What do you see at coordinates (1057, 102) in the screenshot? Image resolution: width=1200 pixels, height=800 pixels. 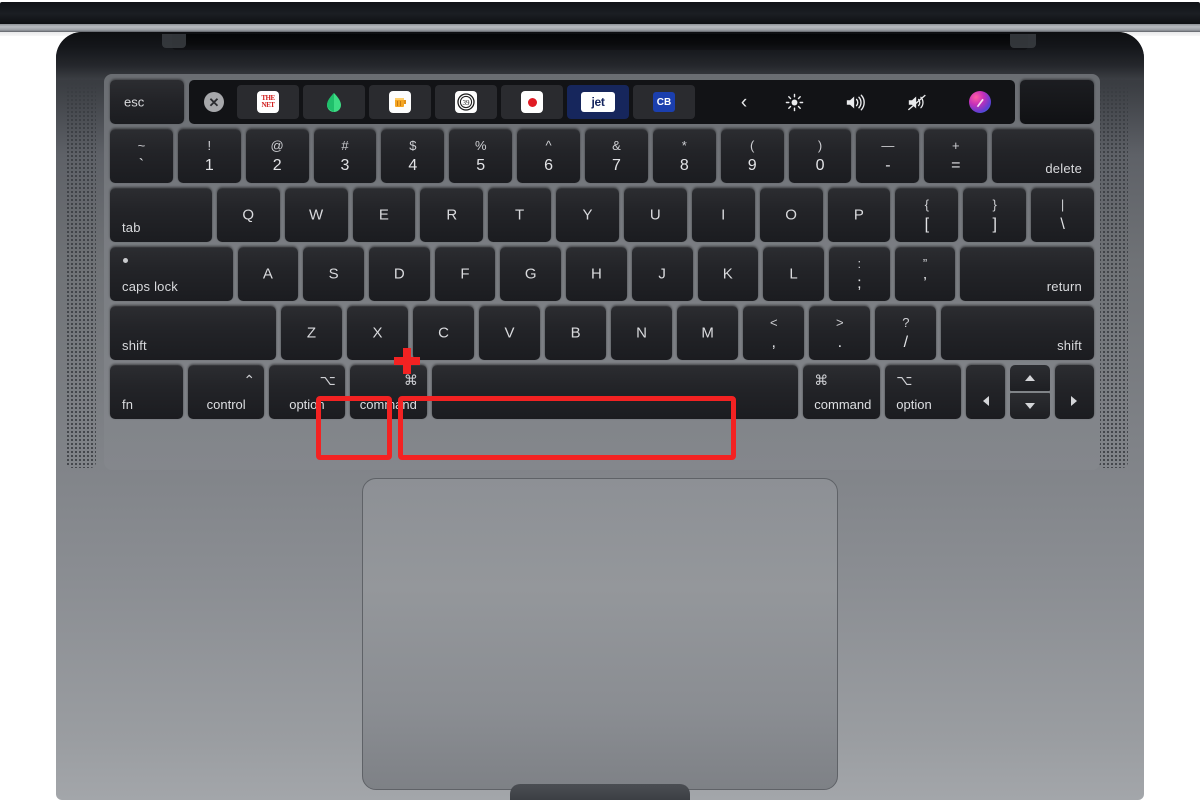 I see `touch-id-key` at bounding box center [1057, 102].